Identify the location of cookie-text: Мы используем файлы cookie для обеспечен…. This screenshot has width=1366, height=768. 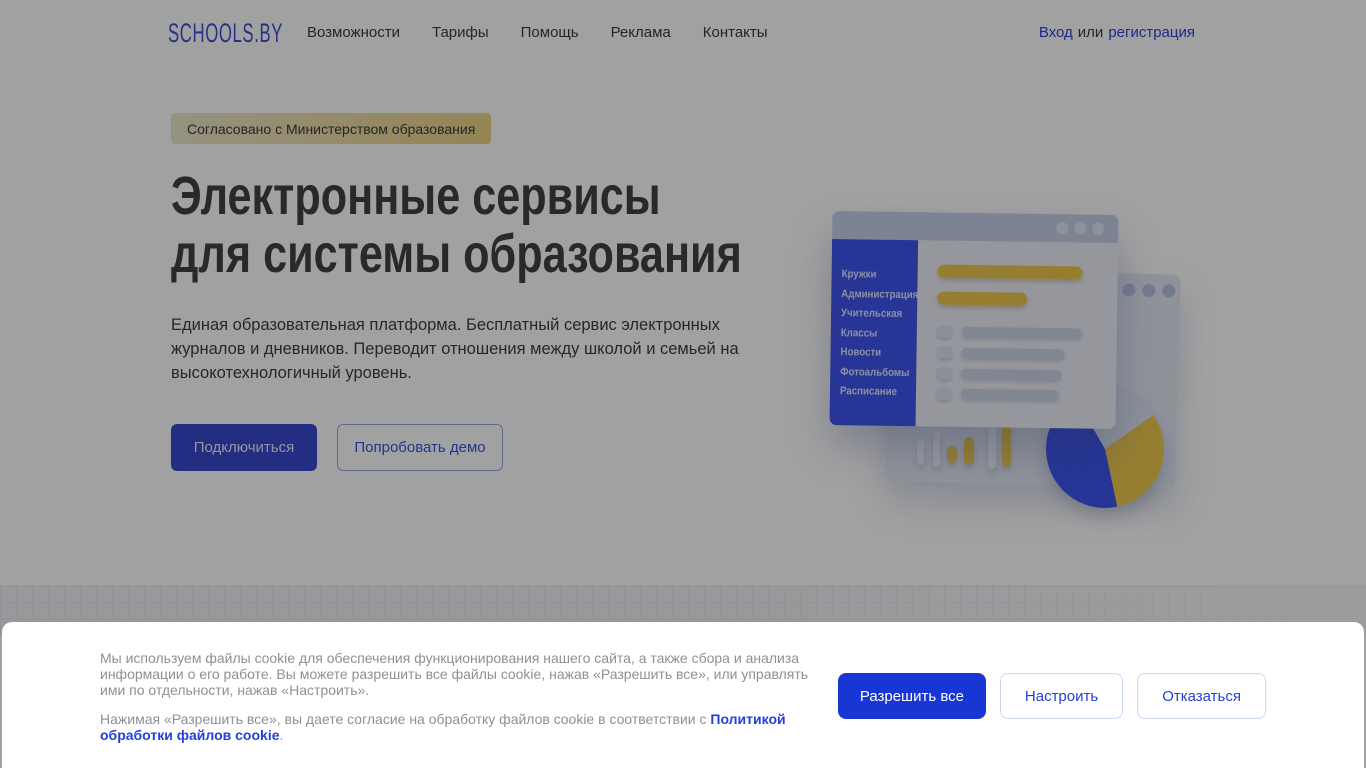
(460, 696).